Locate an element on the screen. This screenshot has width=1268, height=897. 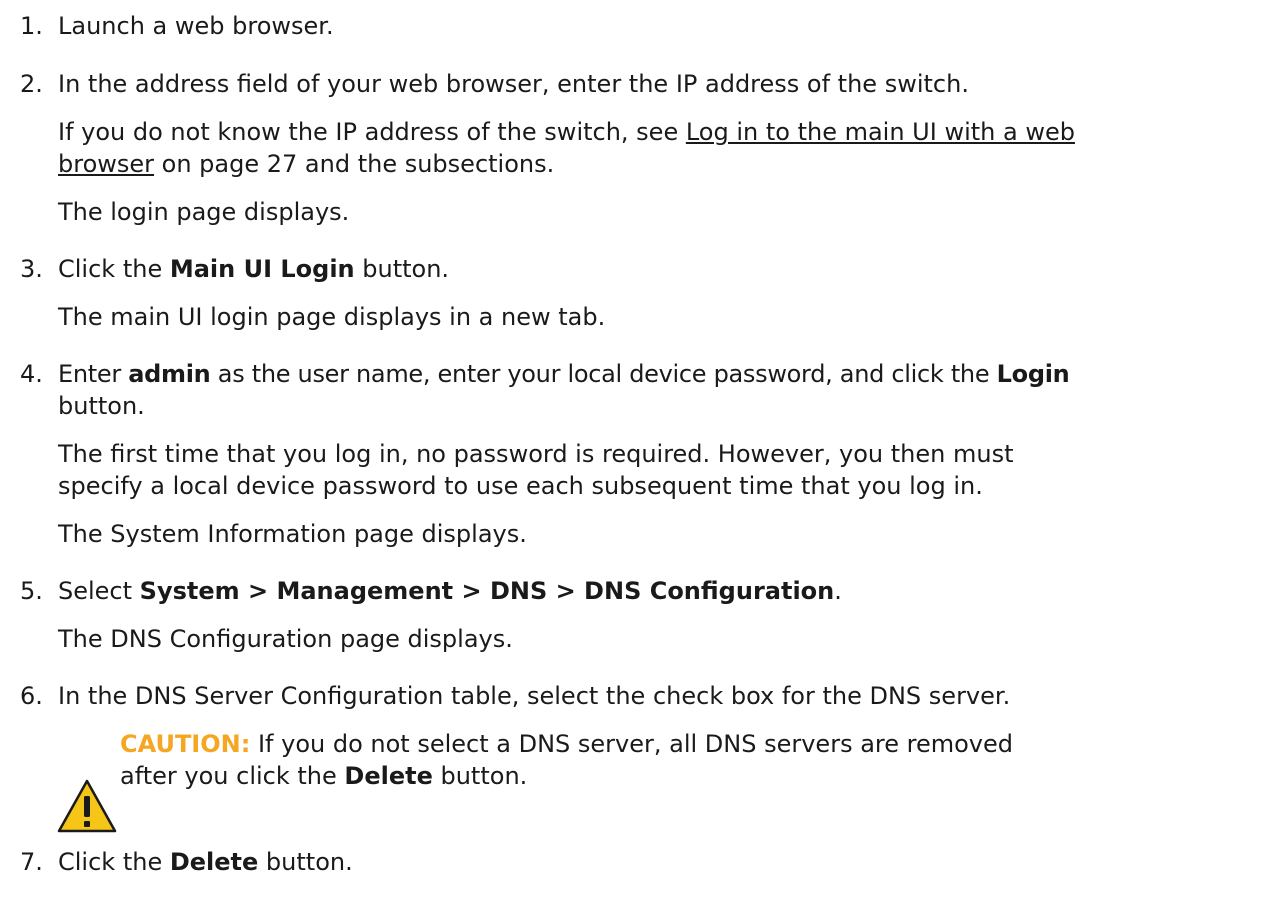
step-2-note-line2: browser on page 27 and the subsections. is located at coordinates (306, 164).